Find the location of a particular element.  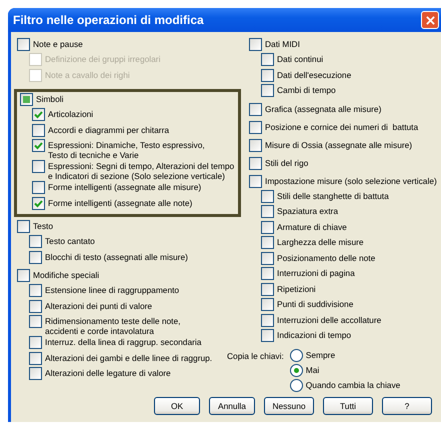

checkbox-label: Punti di suddivisione is located at coordinates (315, 303).